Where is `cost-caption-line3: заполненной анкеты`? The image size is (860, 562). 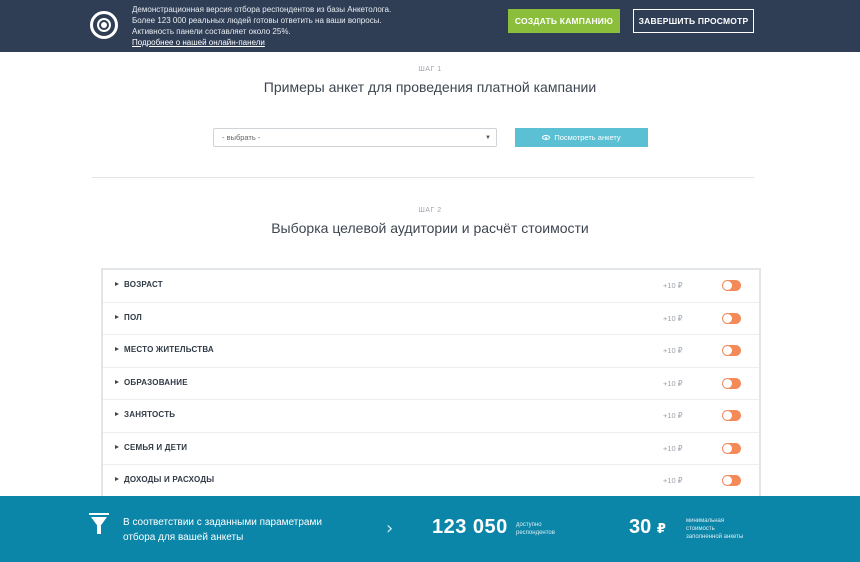
cost-caption-line3: заполненной анкеты is located at coordinates (715, 537).